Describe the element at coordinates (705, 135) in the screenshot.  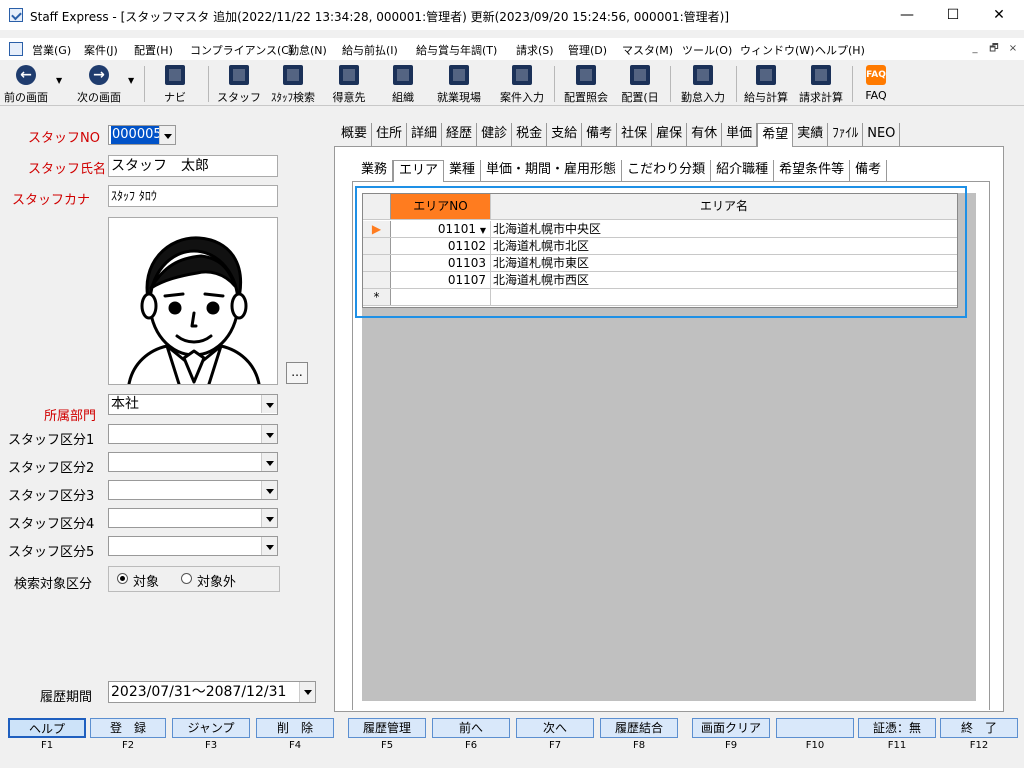
I see `tab-paid-leave: 有休` at that location.